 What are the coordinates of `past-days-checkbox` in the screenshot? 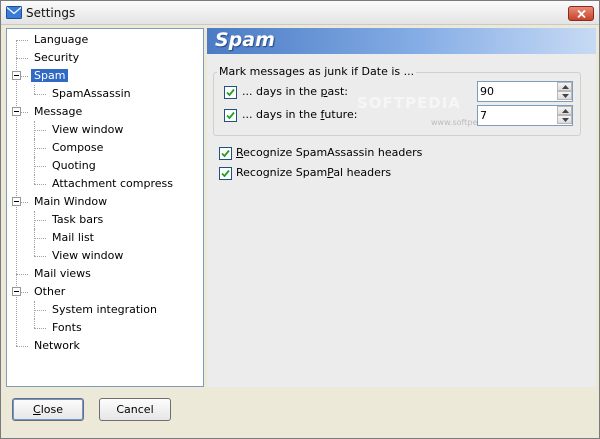 It's located at (230, 92).